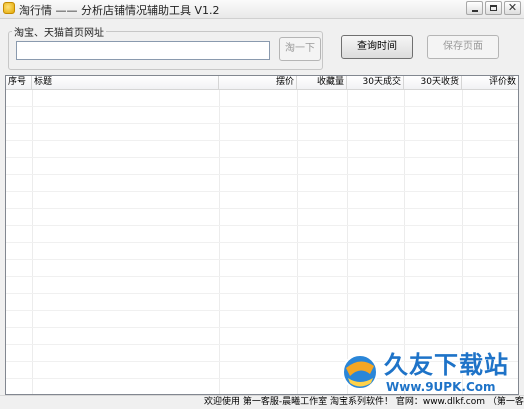 The width and height of the screenshot is (524, 409). Describe the element at coordinates (322, 82) in the screenshot. I see `column-header-favorites: 收藏量` at that location.